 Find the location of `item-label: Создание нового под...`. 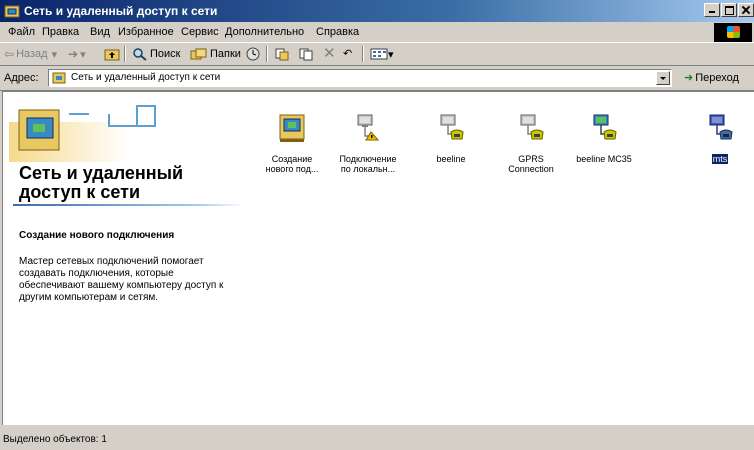

item-label: Создание нового под... is located at coordinates (292, 164).